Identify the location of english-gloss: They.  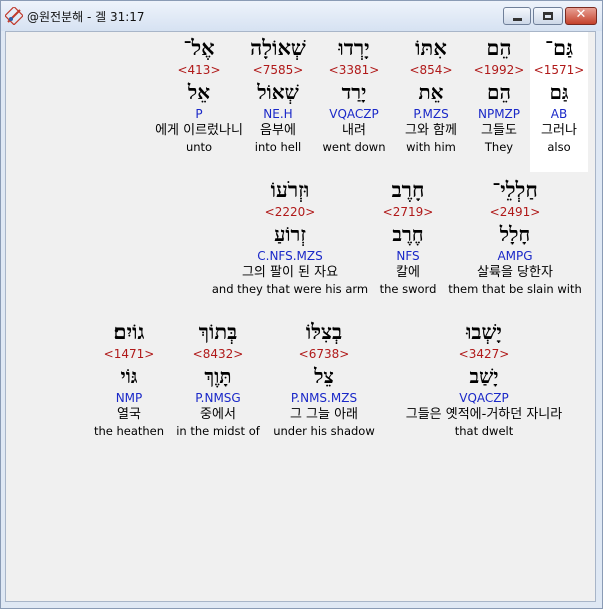
(499, 147).